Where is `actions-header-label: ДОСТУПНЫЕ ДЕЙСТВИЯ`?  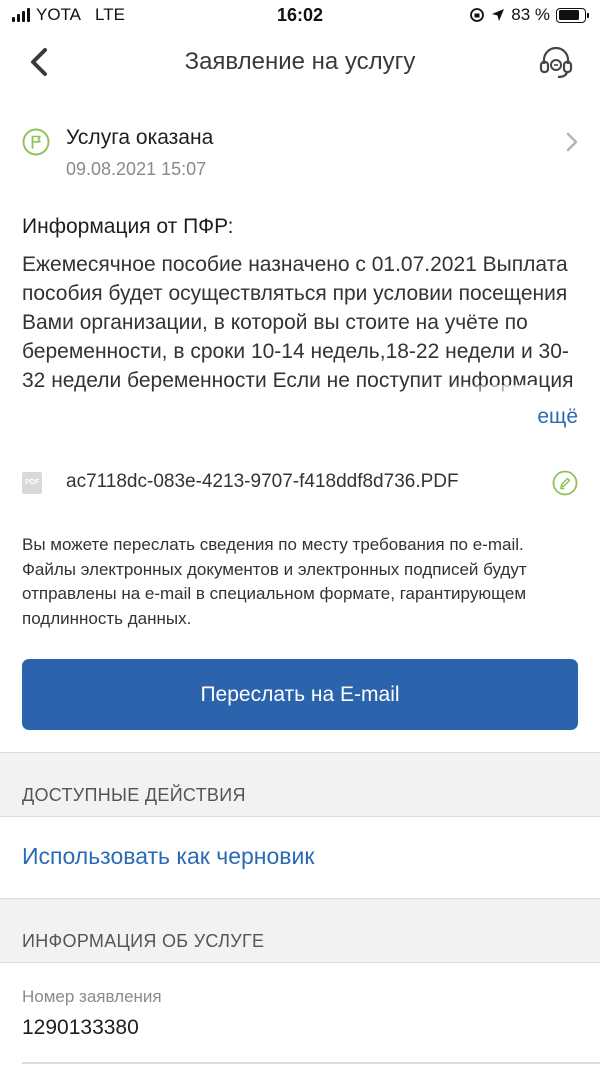
actions-header-label: ДОСТУПНЫЕ ДЕЙСТВИЯ is located at coordinates (134, 795).